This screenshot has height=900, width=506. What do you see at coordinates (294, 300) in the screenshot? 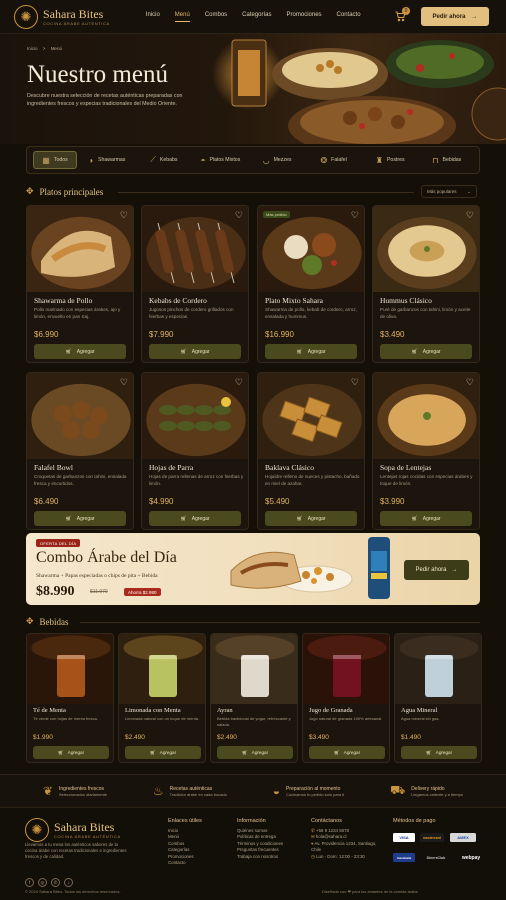
I see `dish-name: Plato Mixto Sahara` at bounding box center [294, 300].